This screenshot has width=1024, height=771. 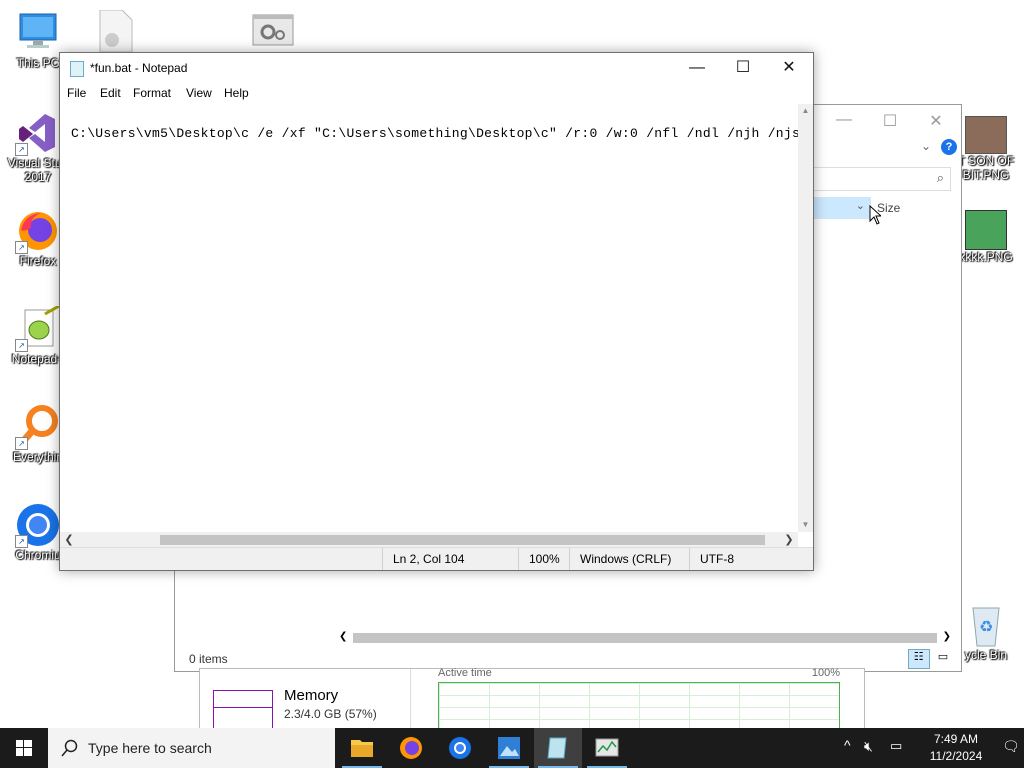 I want to click on chromium-icon, so click(x=460, y=748).